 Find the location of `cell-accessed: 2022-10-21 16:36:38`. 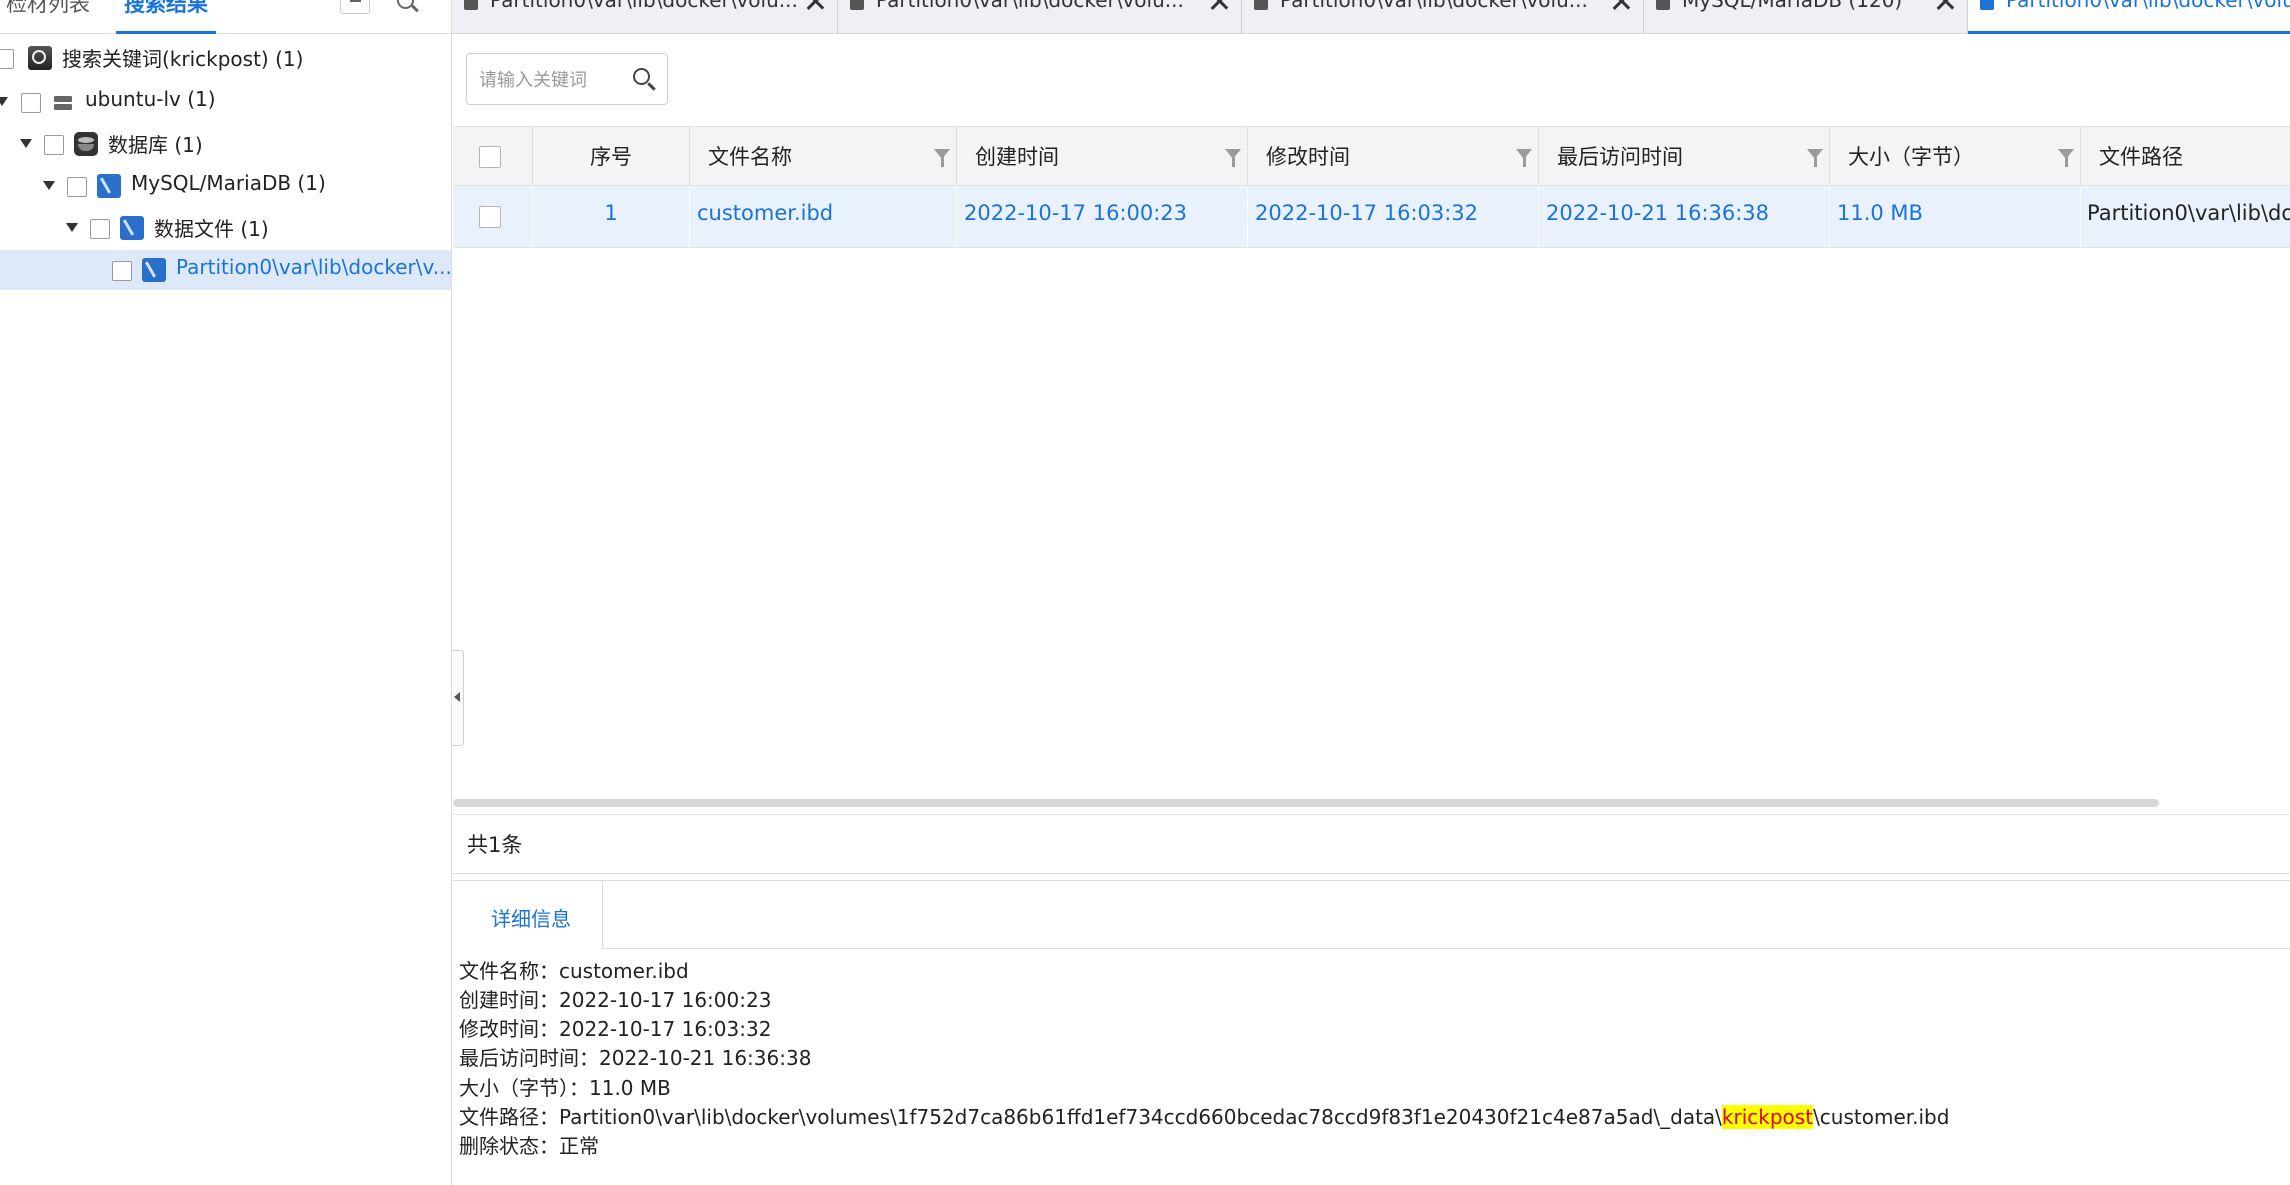

cell-accessed: 2022-10-21 16:36:38 is located at coordinates (1684, 216).